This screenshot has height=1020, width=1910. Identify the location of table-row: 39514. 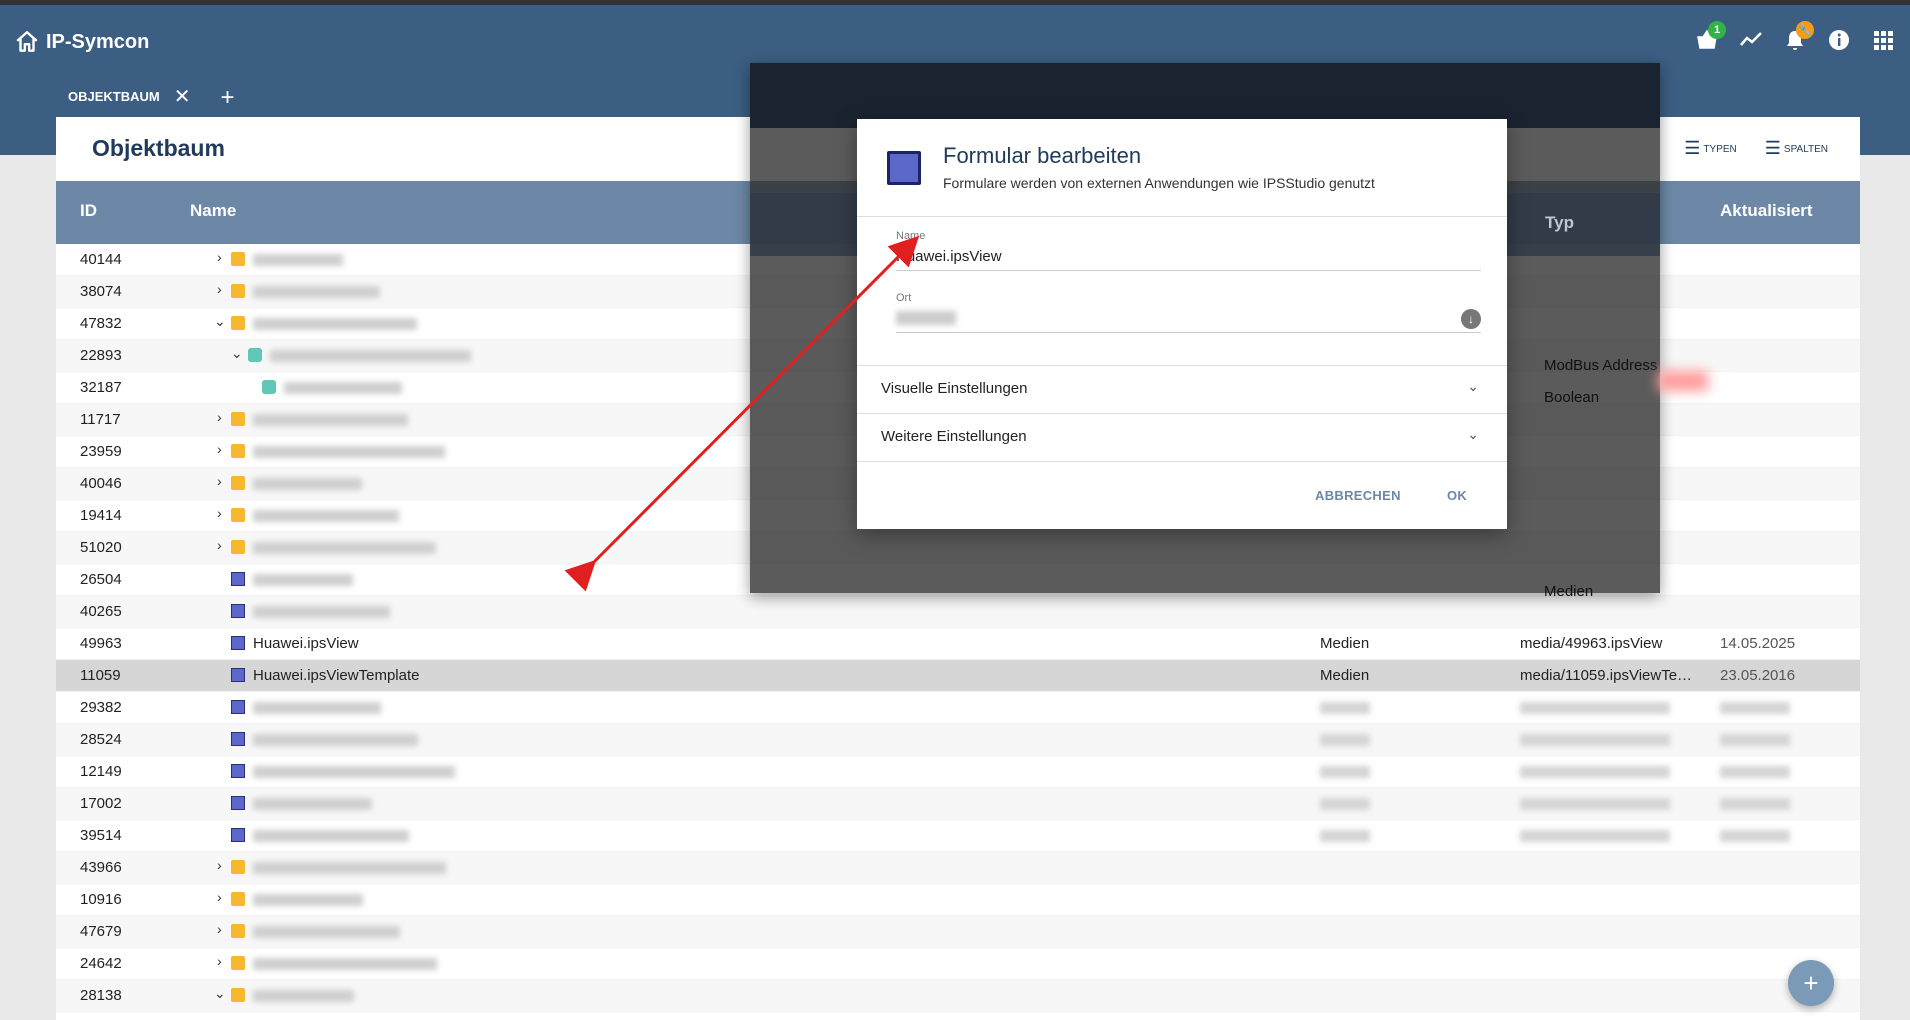
(958, 836).